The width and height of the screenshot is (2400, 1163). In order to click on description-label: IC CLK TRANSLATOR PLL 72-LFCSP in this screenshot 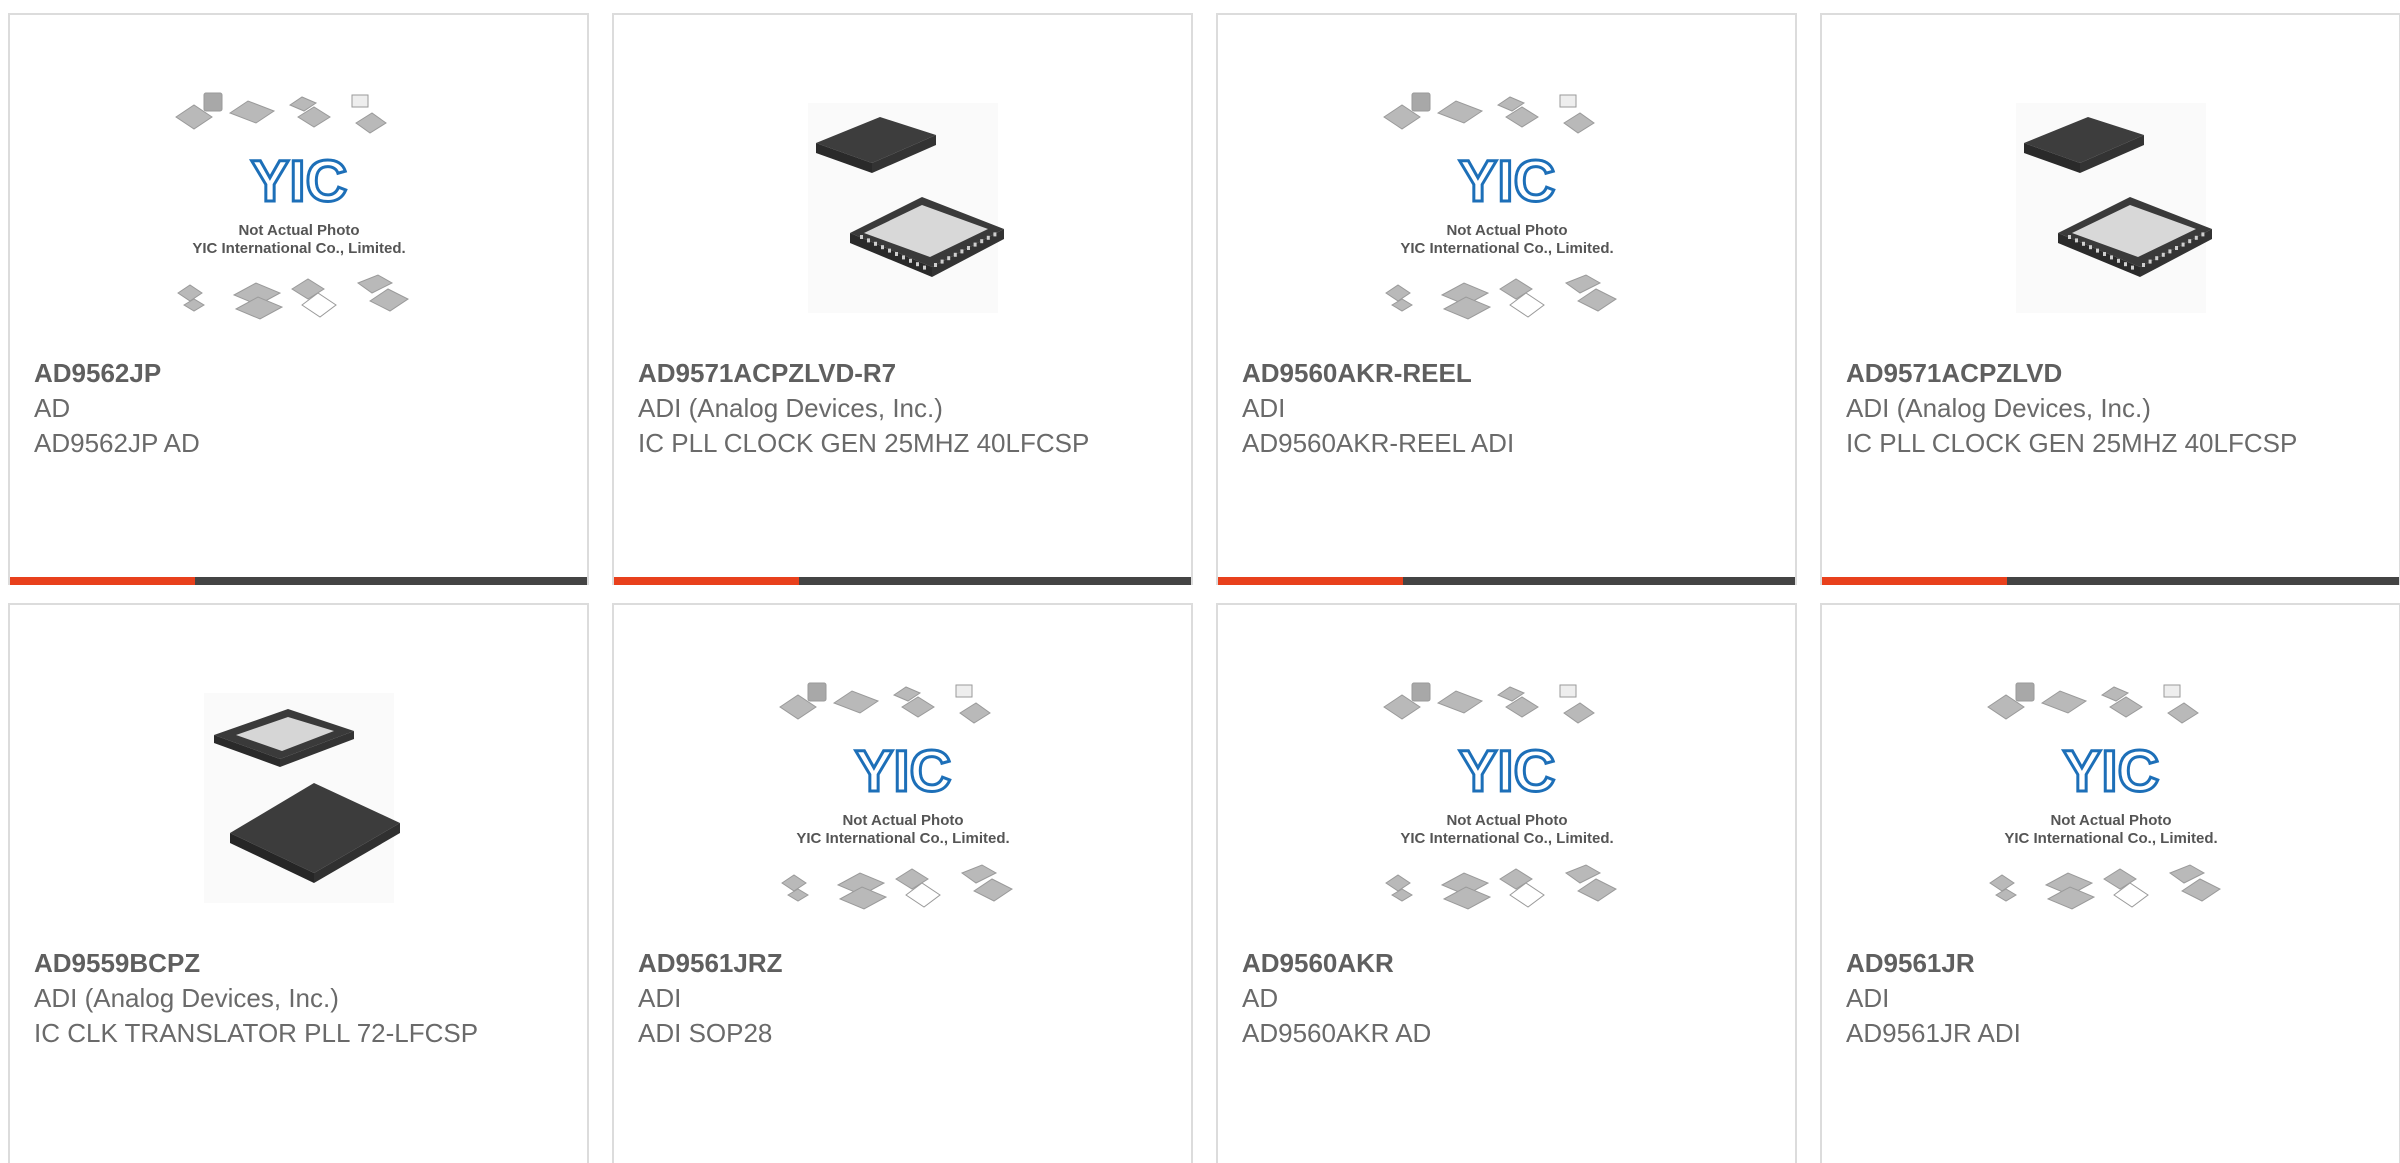, I will do `click(256, 1033)`.